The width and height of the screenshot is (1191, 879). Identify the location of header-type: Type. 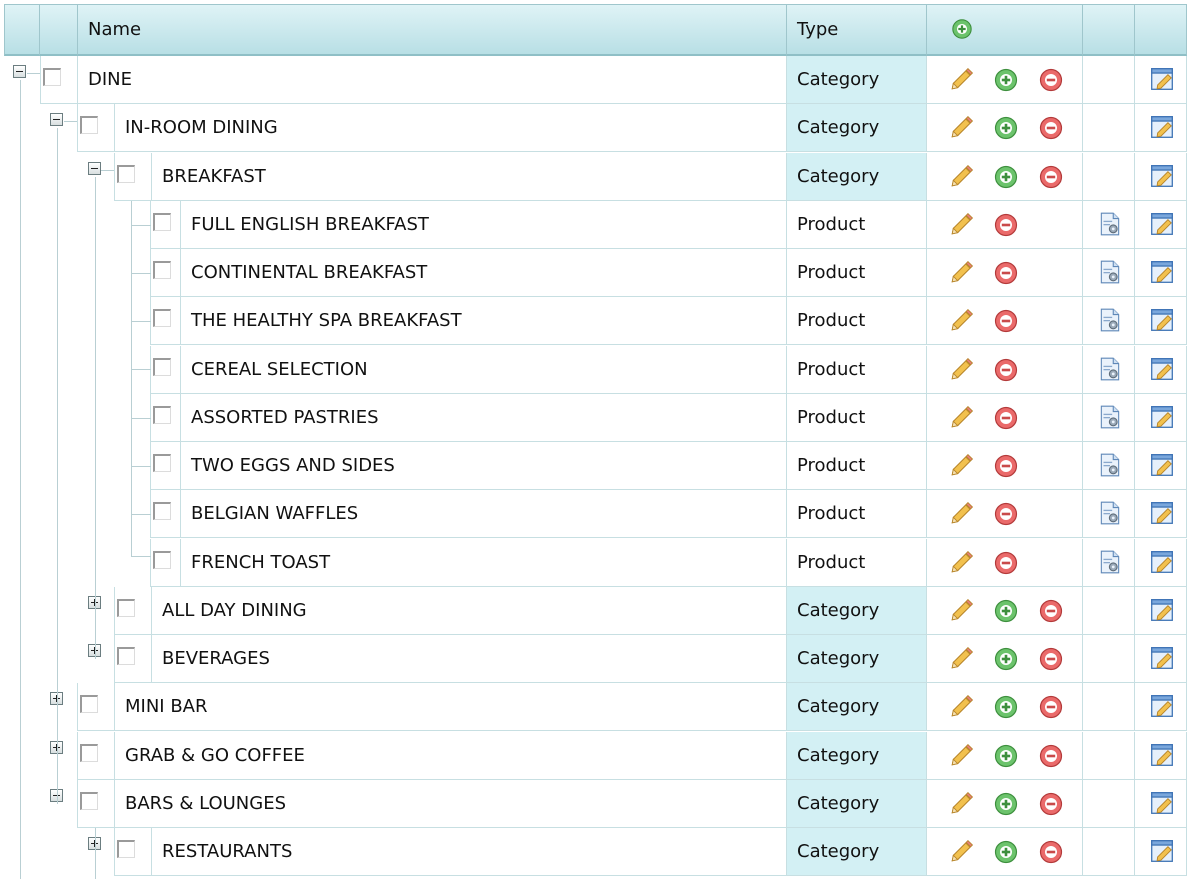
(857, 30).